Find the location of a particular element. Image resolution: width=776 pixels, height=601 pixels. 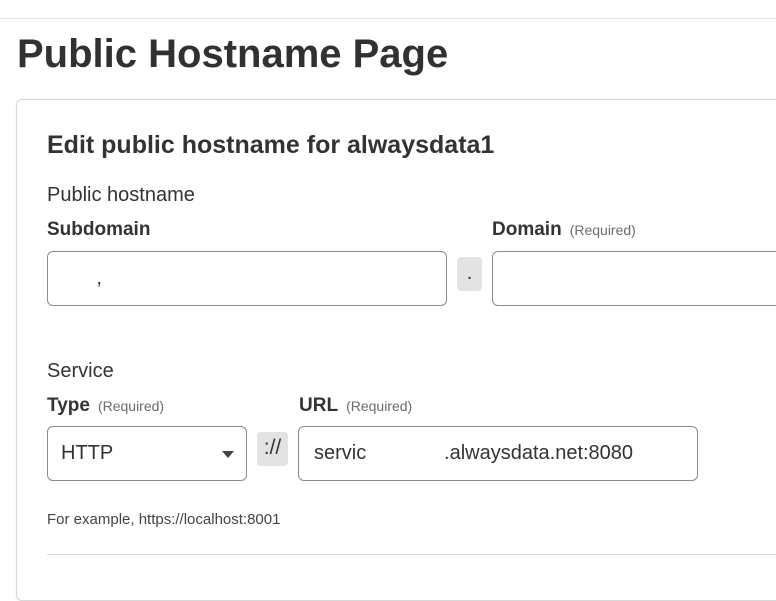

domain-label-text: Domain is located at coordinates (527, 229).